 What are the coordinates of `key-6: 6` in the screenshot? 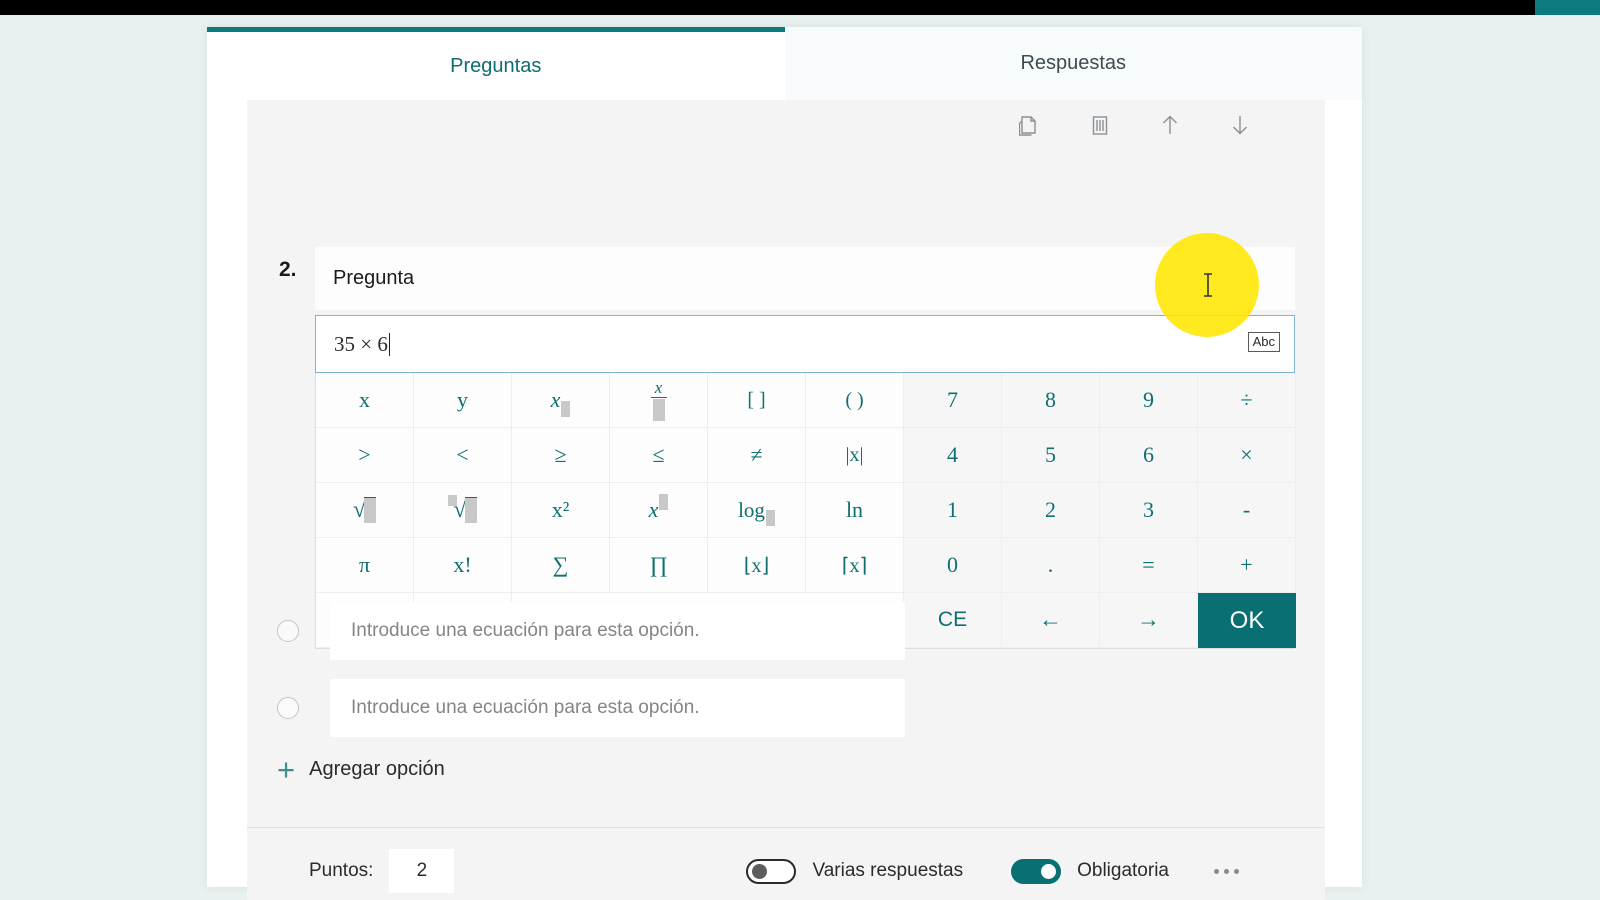 It's located at (1149, 455).